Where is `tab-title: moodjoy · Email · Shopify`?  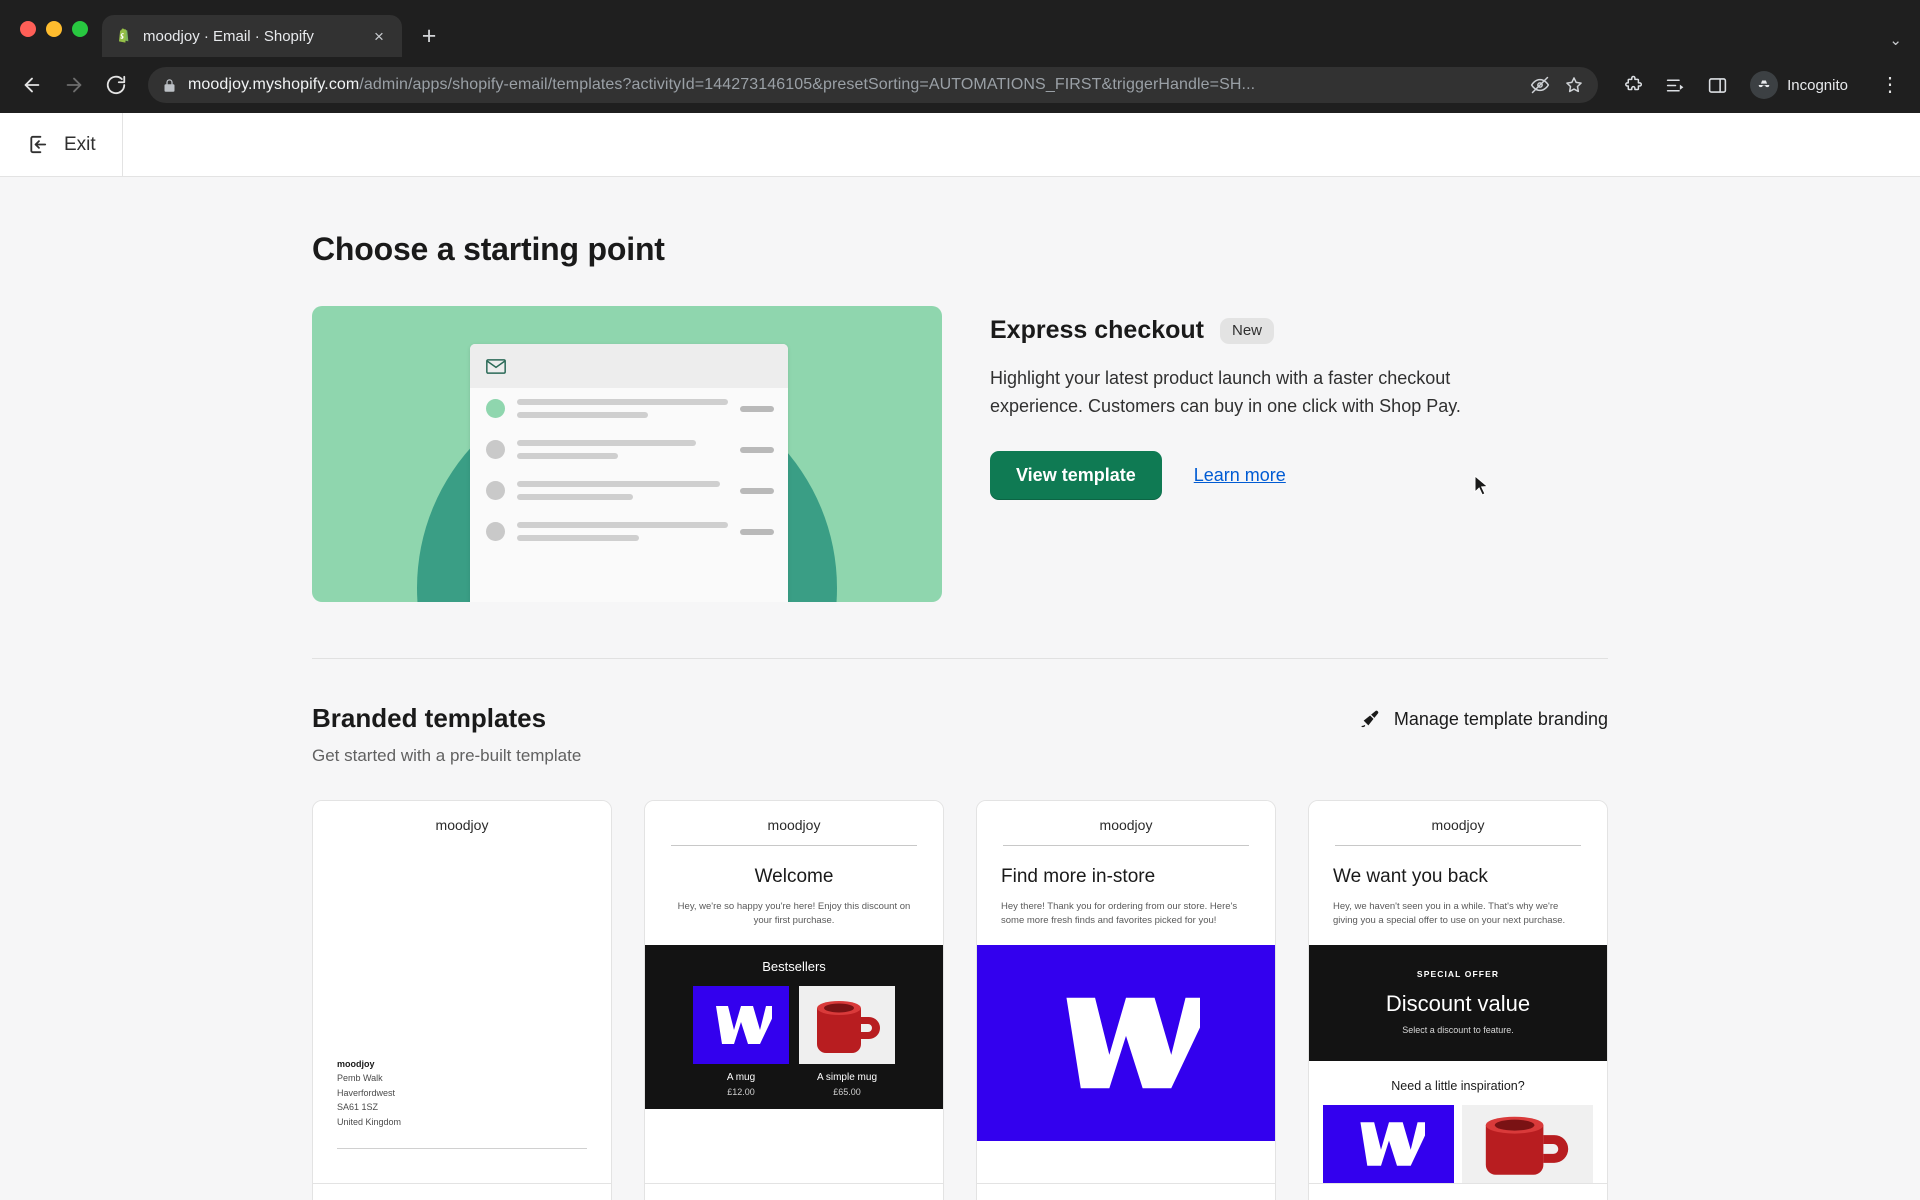 tab-title: moodjoy · Email · Shopify is located at coordinates (228, 36).